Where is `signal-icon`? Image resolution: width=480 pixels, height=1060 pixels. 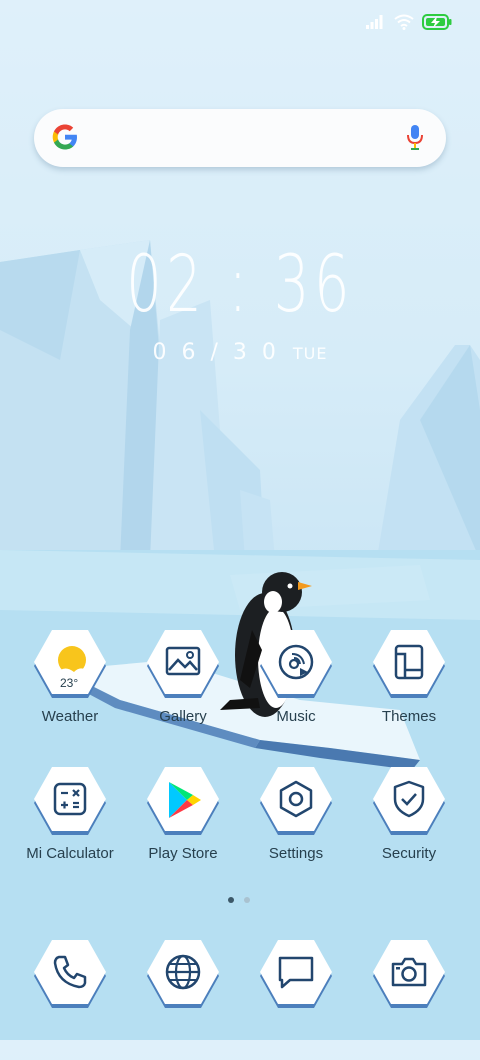 signal-icon is located at coordinates (374, 22).